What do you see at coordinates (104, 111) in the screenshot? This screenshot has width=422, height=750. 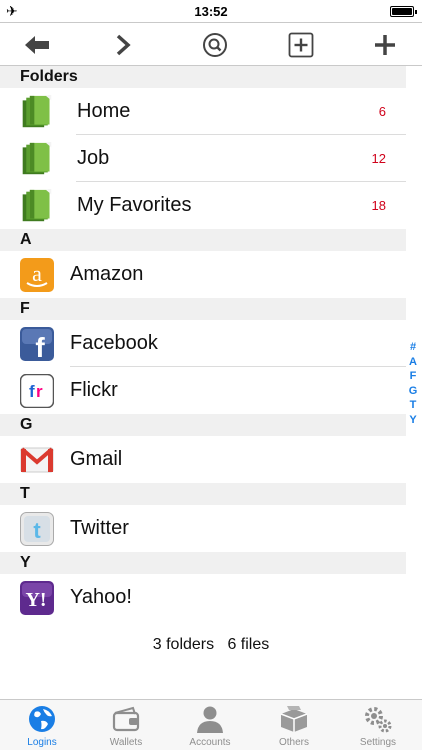 I see `folder-name: Home` at bounding box center [104, 111].